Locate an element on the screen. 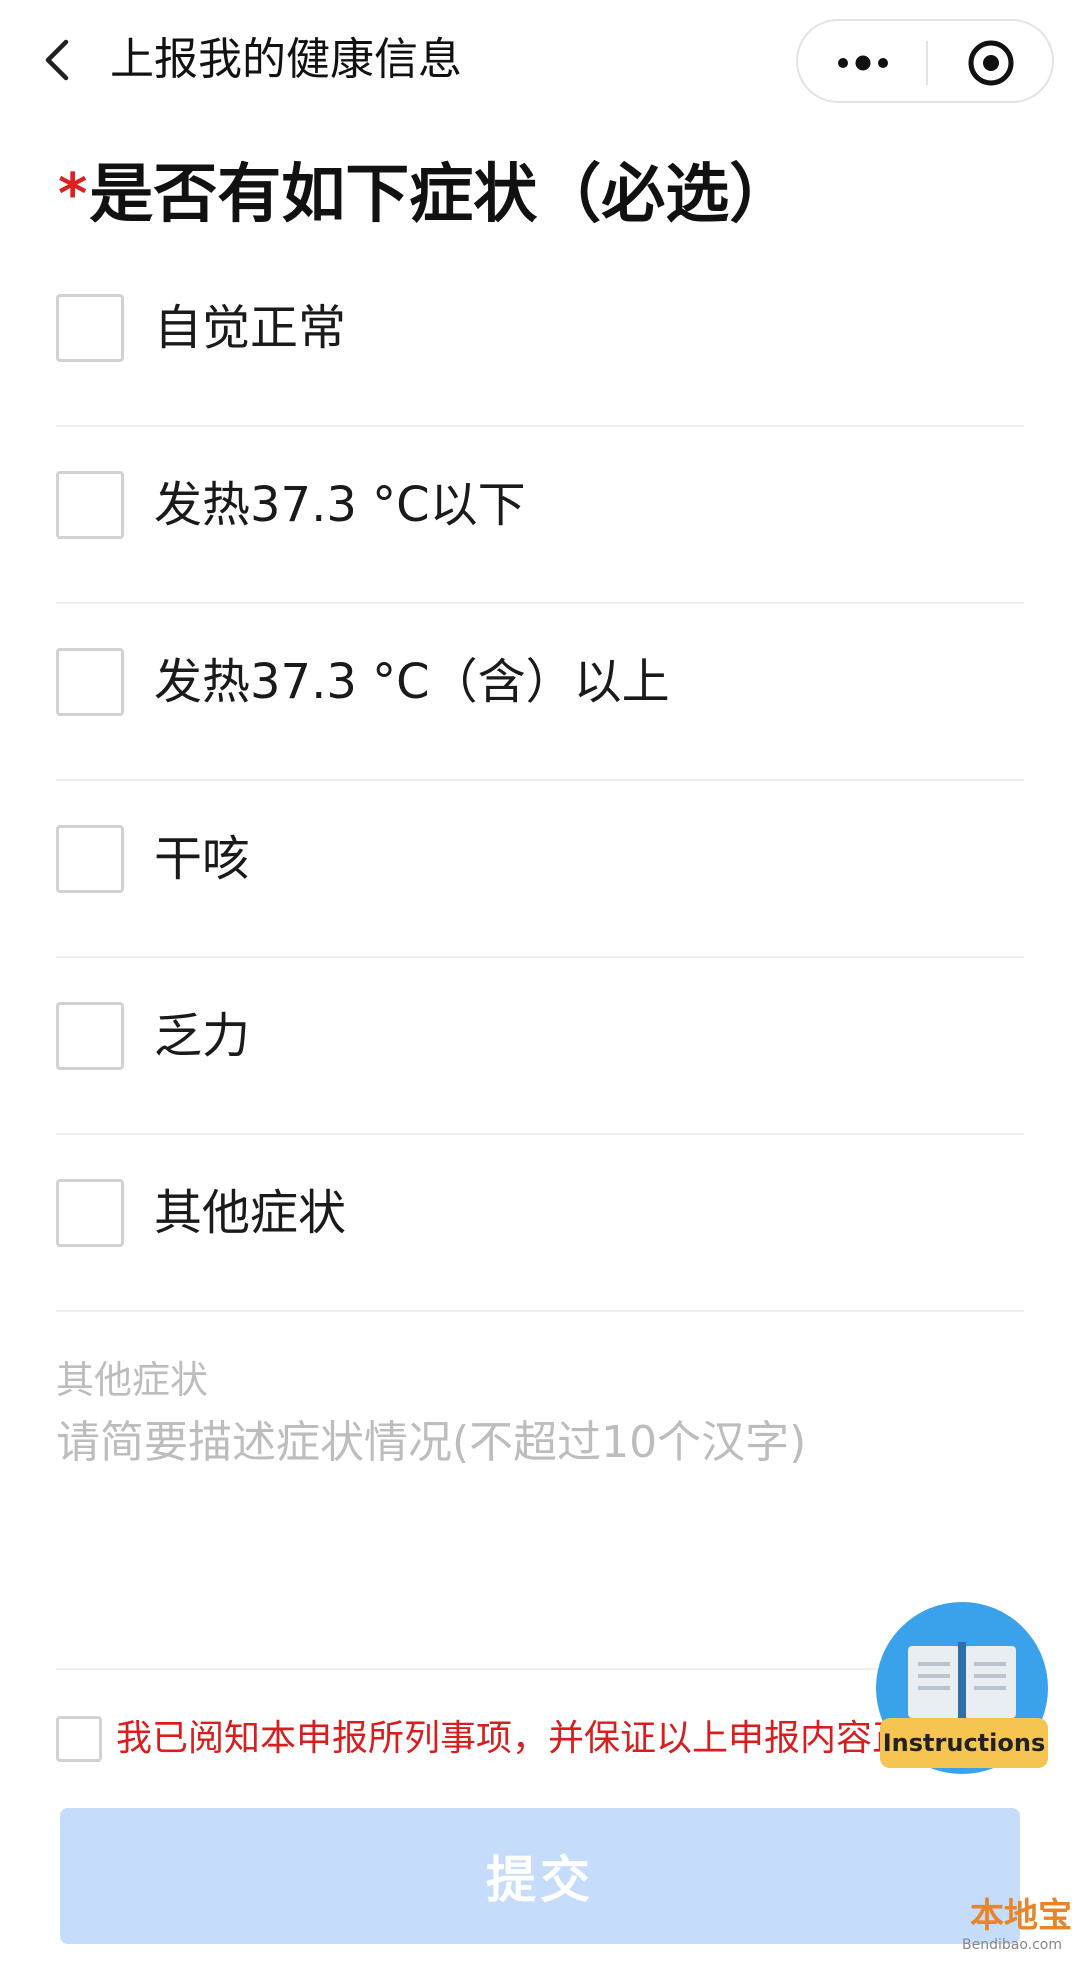 The width and height of the screenshot is (1080, 1962). close-miniprogram-button is located at coordinates (991, 63).